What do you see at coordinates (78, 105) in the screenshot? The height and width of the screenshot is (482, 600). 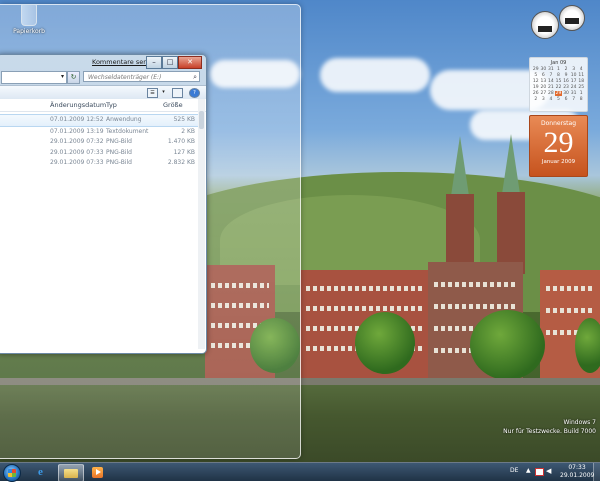 I see `column-date: Änderungsdatum` at bounding box center [78, 105].